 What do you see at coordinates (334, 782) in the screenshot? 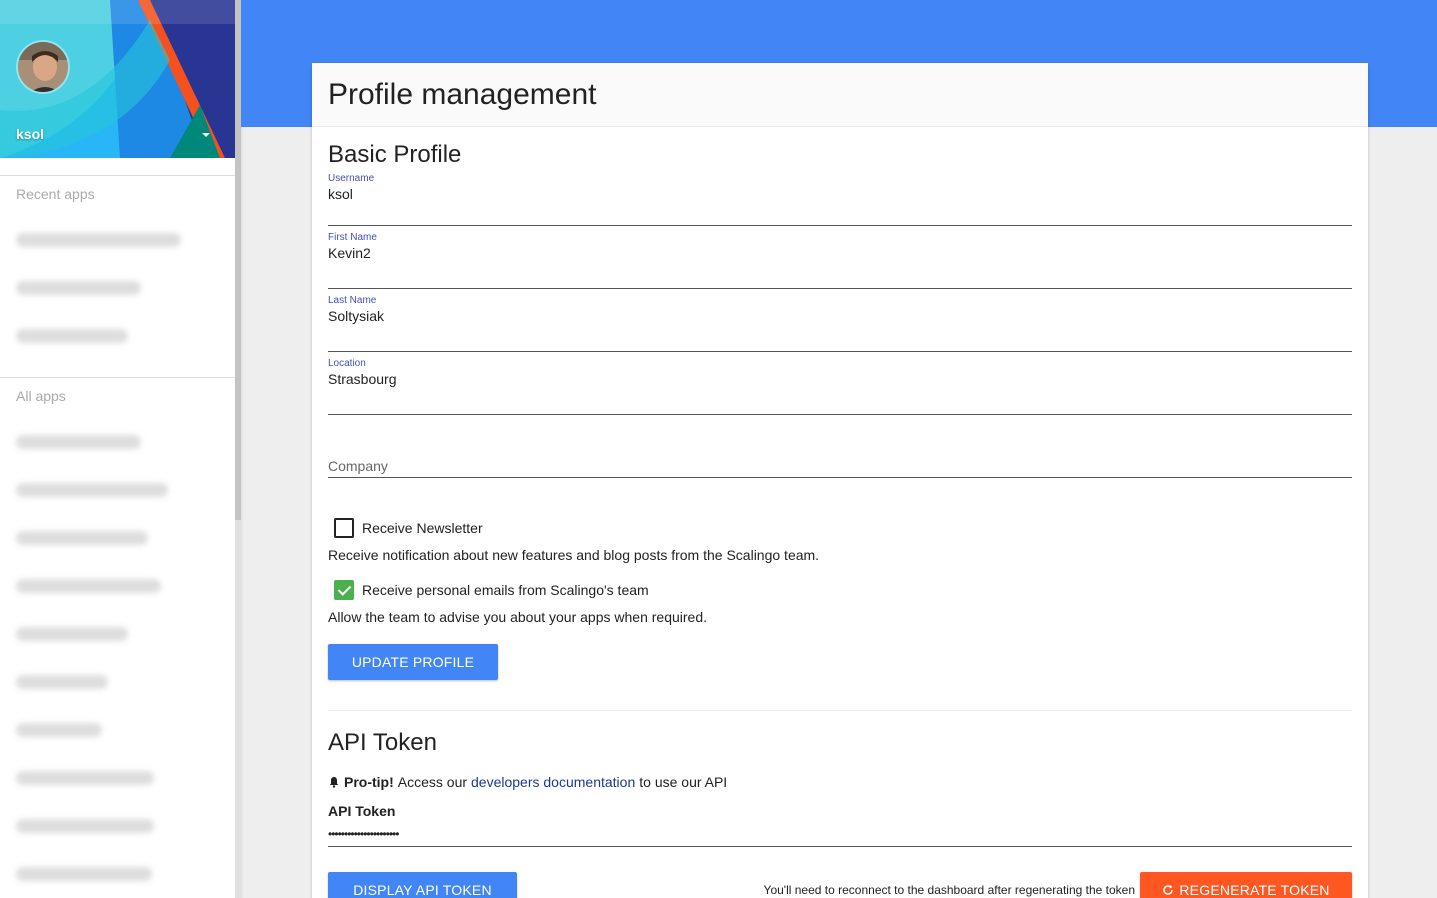
I see `bell-icon` at bounding box center [334, 782].